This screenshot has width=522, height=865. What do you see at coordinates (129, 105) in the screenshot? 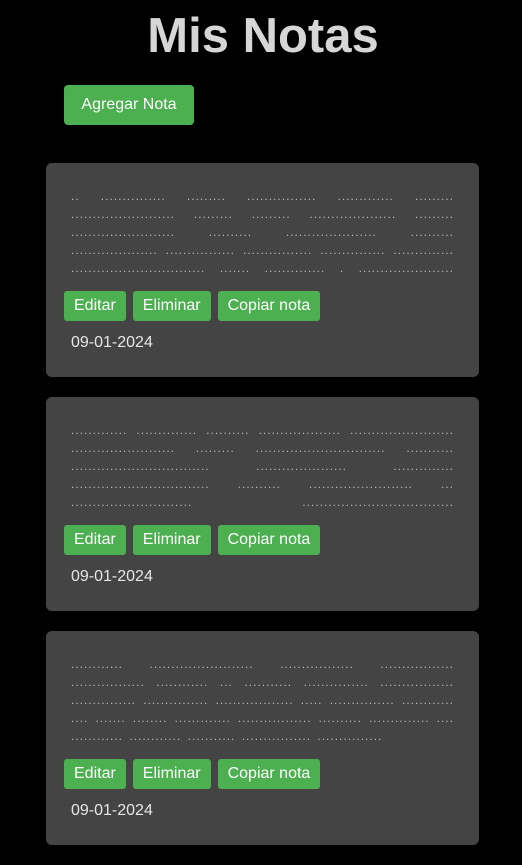
I see `add-note-button: Agregar Nota` at bounding box center [129, 105].